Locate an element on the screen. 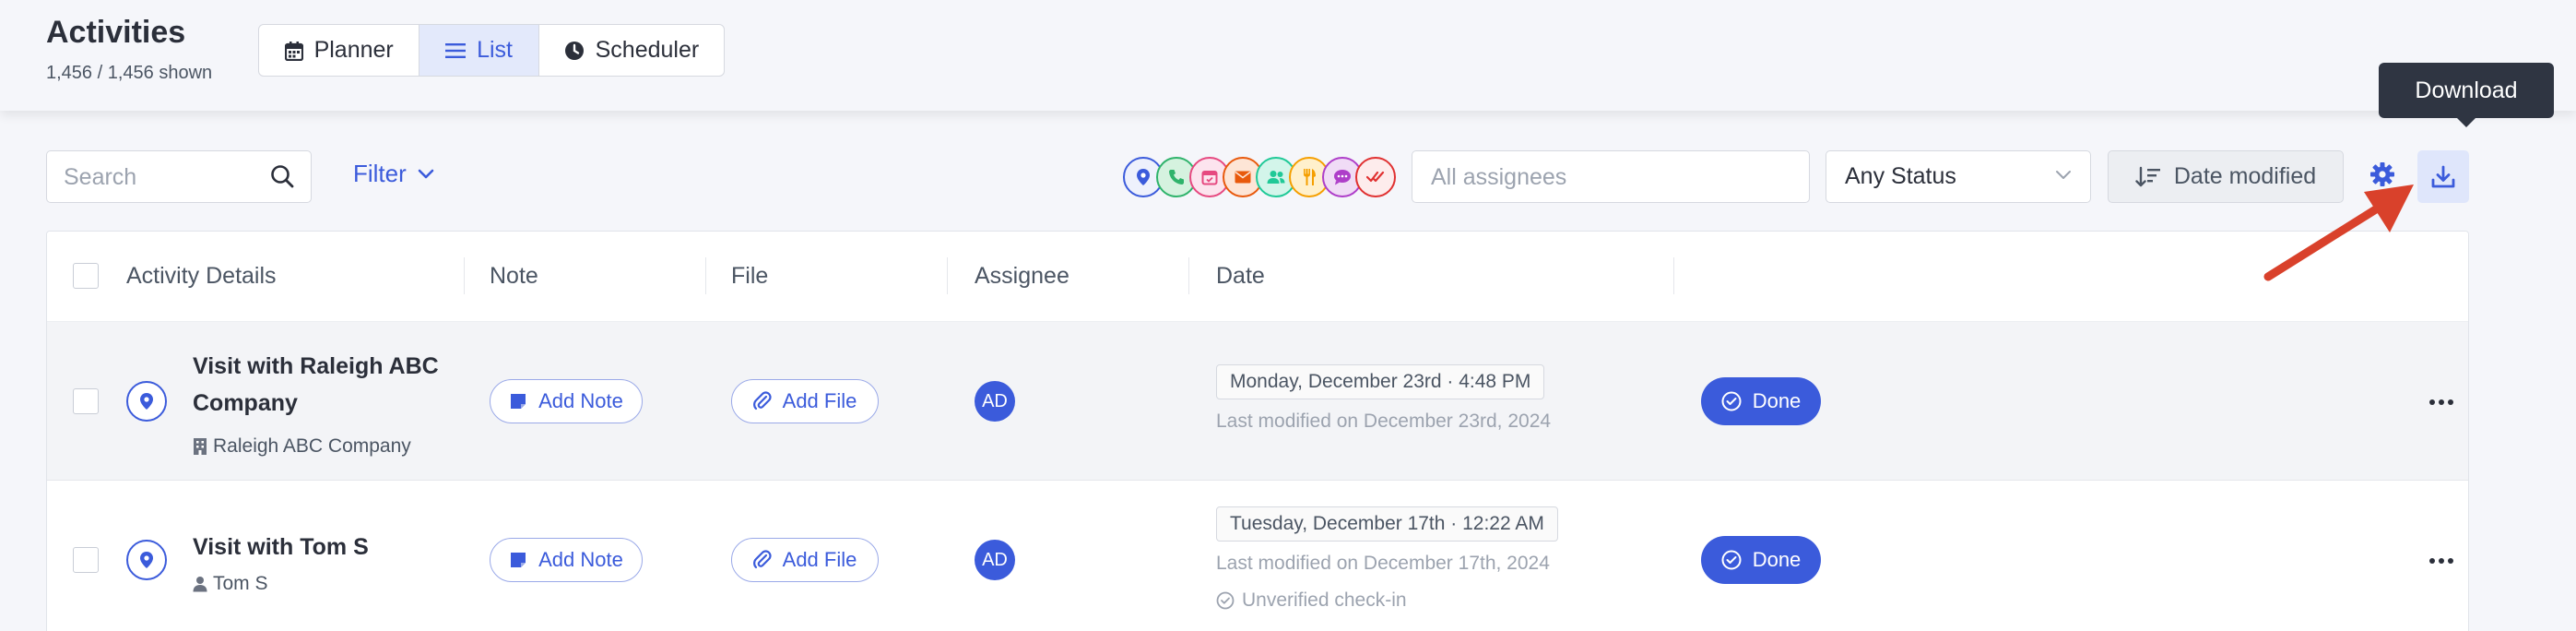 The width and height of the screenshot is (2576, 631). search-input is located at coordinates (156, 177).